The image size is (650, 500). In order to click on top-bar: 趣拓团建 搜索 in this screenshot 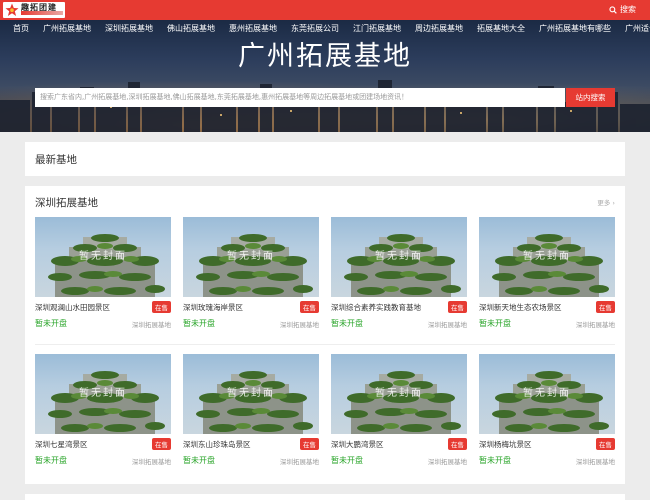, I will do `click(325, 10)`.